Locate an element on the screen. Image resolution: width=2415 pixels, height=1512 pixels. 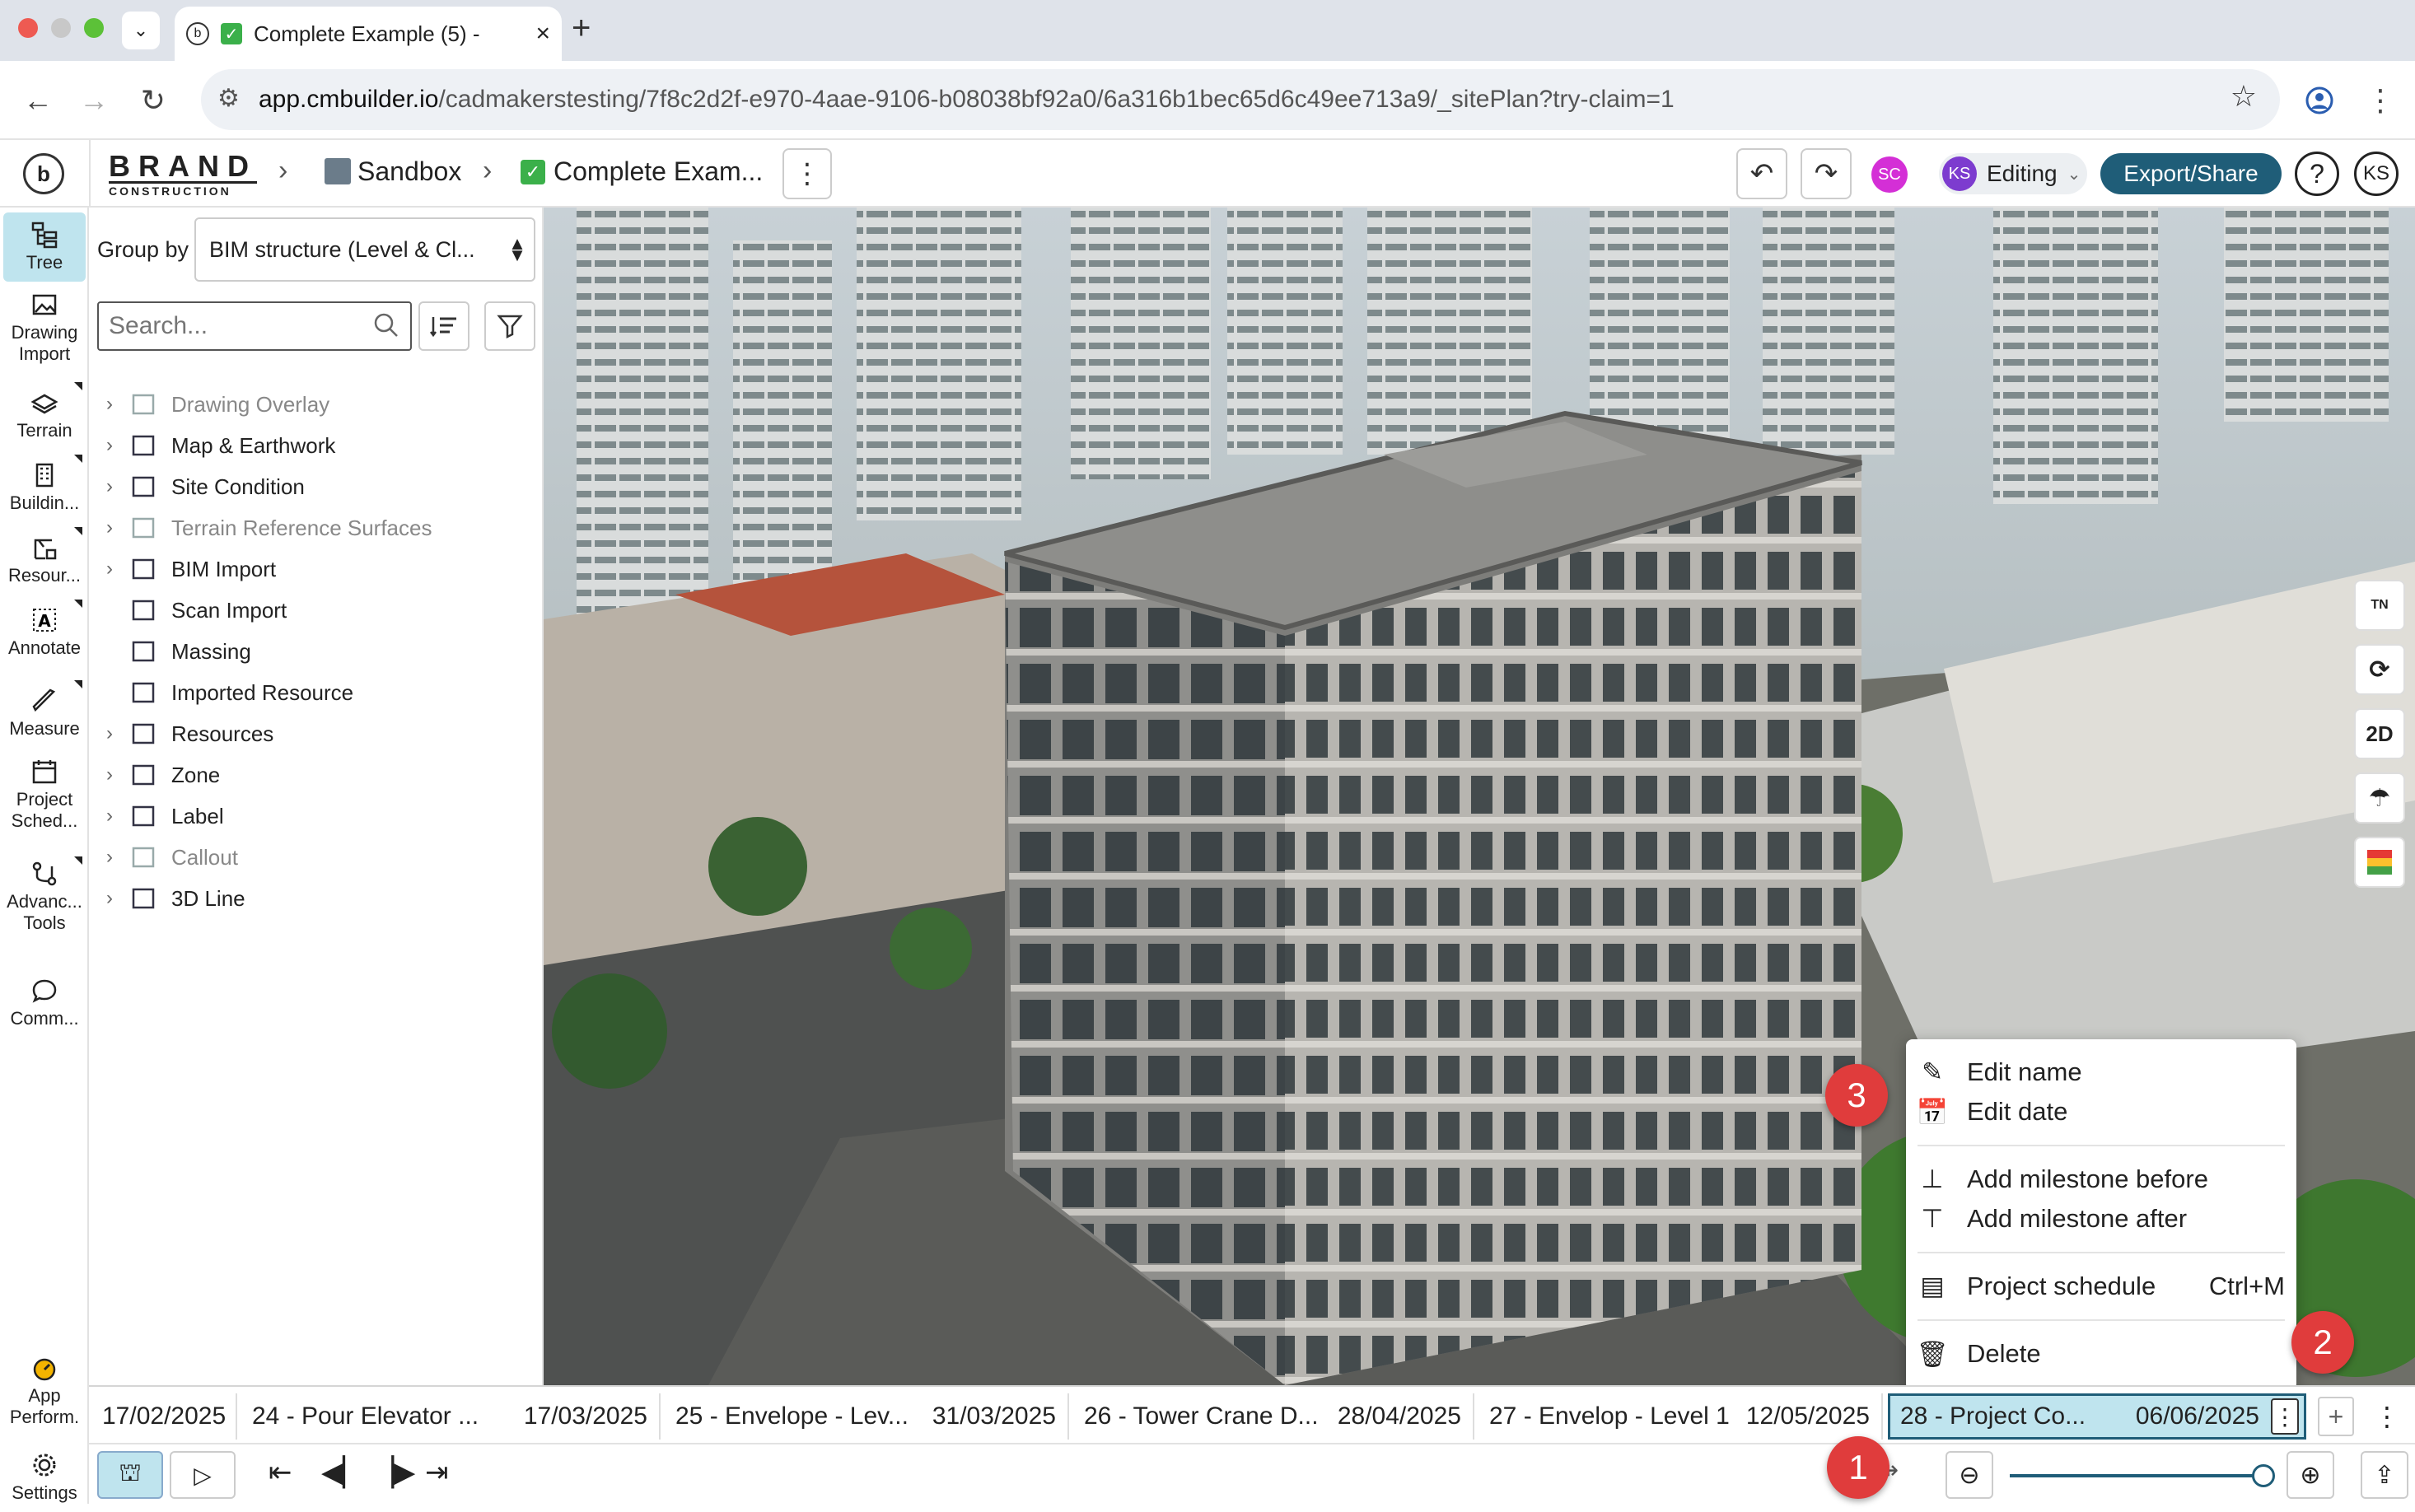
menu-project-schedule: ▤ Project schedule Ctrl+M is located at coordinates (2101, 1286).